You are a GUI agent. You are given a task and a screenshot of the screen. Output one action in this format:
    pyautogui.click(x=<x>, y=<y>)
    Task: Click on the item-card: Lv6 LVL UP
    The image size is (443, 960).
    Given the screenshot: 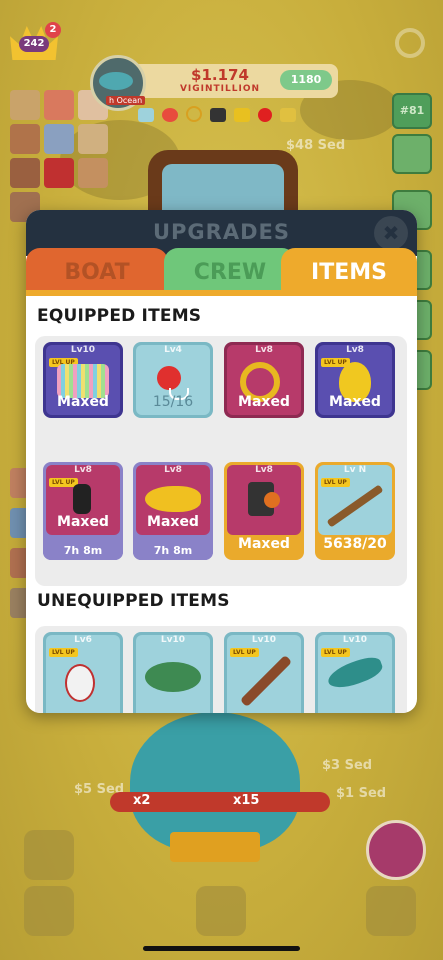 What is the action you would take?
    pyautogui.click(x=83, y=672)
    